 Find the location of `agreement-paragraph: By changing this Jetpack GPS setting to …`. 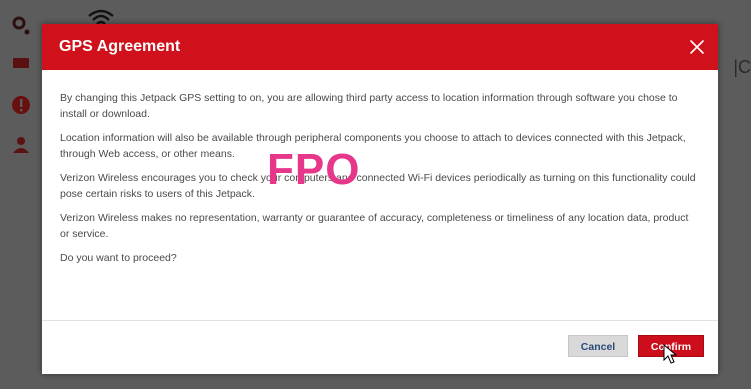

agreement-paragraph: By changing this Jetpack GPS setting to … is located at coordinates (369, 106).